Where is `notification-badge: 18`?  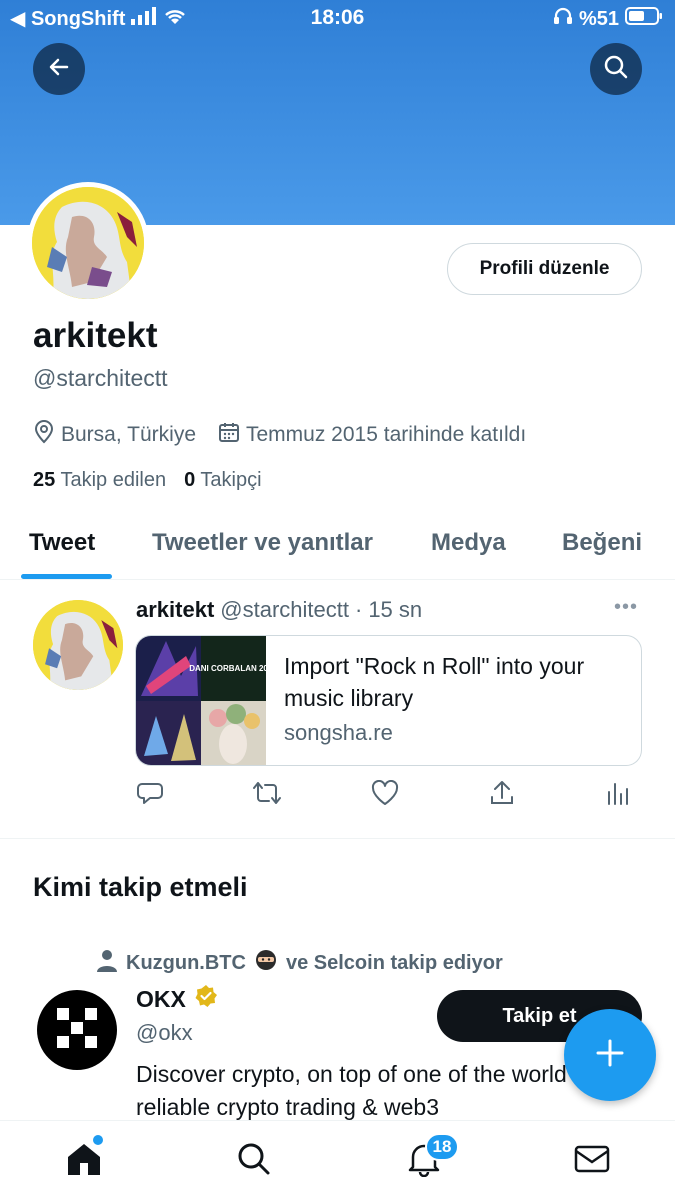 notification-badge: 18 is located at coordinates (442, 1147).